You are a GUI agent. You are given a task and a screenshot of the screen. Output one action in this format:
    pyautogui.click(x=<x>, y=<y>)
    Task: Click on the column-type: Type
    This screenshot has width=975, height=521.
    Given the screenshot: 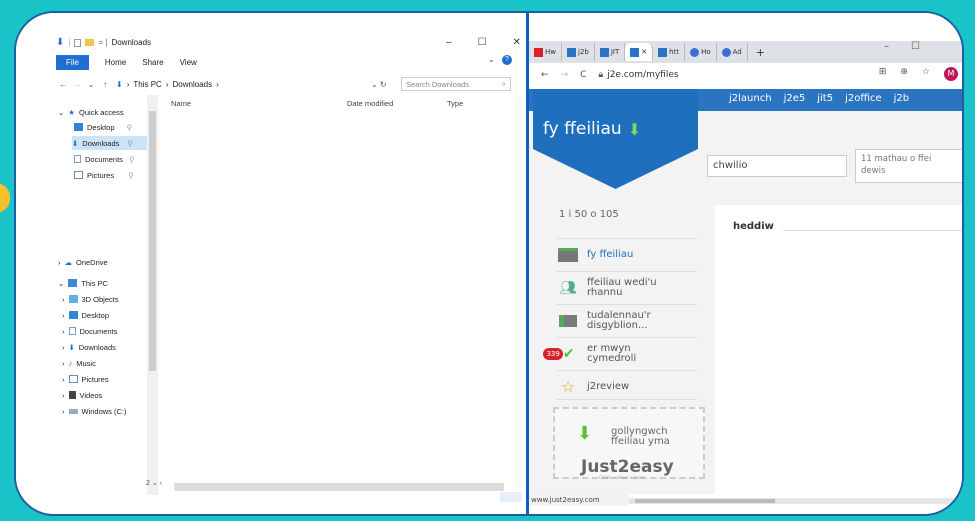 What is the action you would take?
    pyautogui.click(x=455, y=103)
    